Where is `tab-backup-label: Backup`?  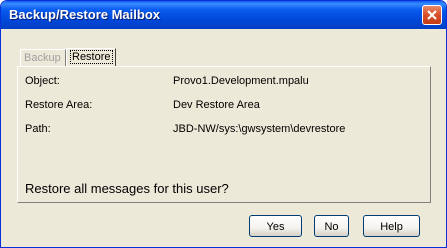 tab-backup-label: Backup is located at coordinates (42, 58).